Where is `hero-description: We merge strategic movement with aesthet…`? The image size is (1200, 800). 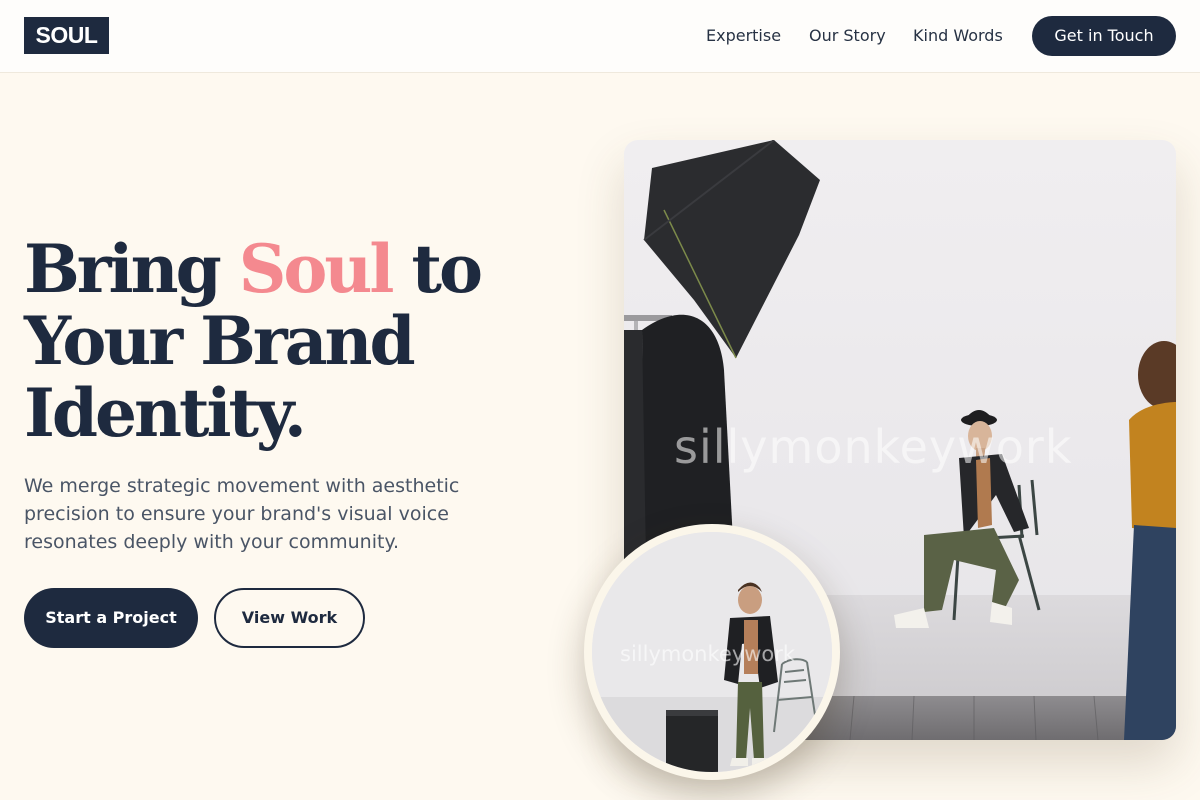 hero-description: We merge strategic movement with aesthet… is located at coordinates (242, 514).